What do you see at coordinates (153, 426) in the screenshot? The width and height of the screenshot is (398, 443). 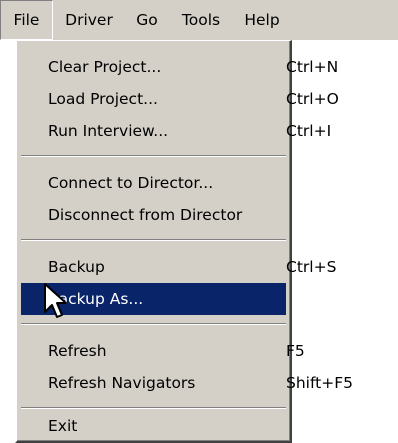 I see `menu-item-exit: Exit` at bounding box center [153, 426].